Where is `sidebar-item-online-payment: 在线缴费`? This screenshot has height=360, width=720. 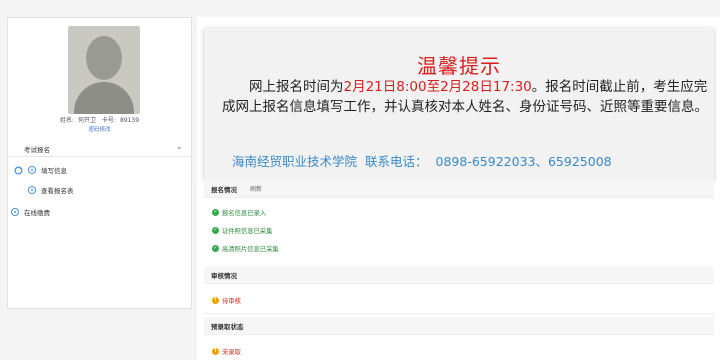 sidebar-item-online-payment: 在线缴费 is located at coordinates (30, 212).